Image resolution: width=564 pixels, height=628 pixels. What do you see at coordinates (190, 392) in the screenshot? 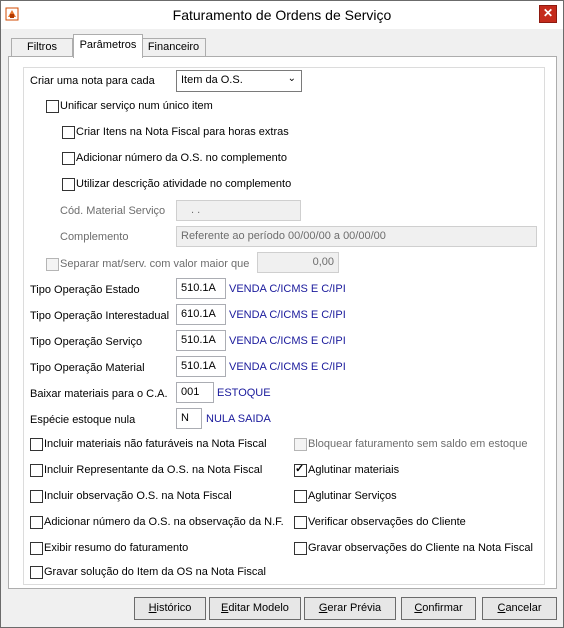
I see `baixar-code: 001` at bounding box center [190, 392].